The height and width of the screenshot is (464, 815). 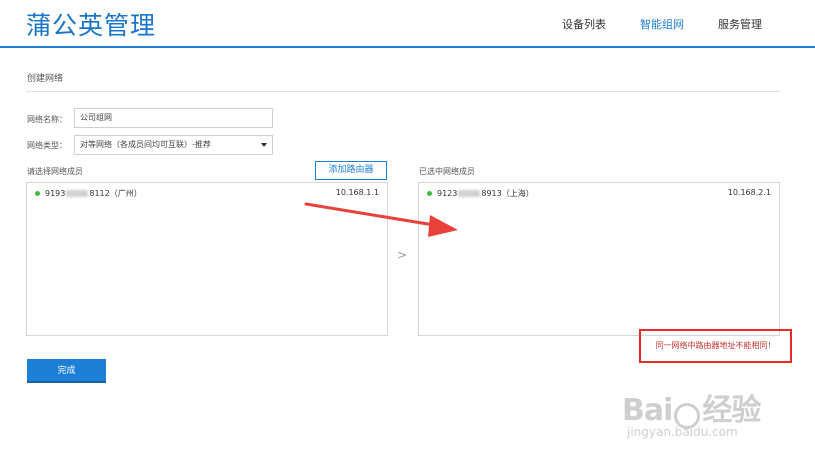 I want to click on selected-members-title: 已选中网络成员, so click(x=447, y=171).